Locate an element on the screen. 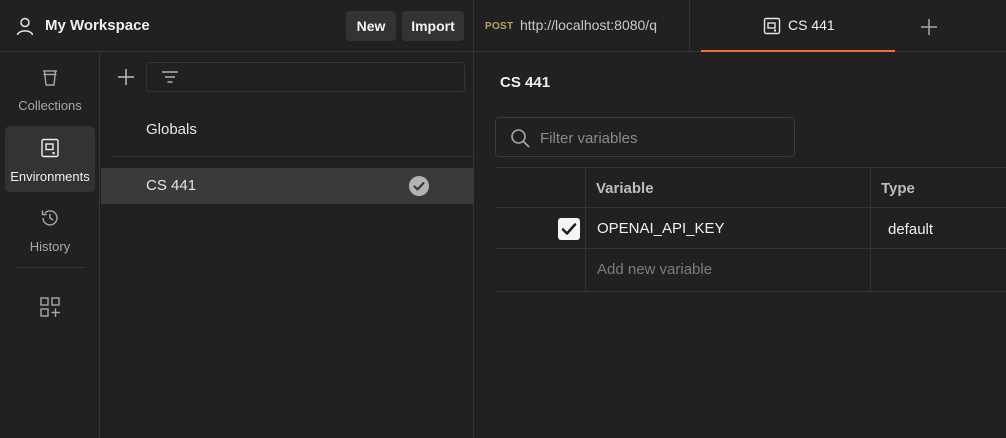 Image resolution: width=1006 pixels, height=438 pixels. list-item-label: CS 441 is located at coordinates (171, 185).